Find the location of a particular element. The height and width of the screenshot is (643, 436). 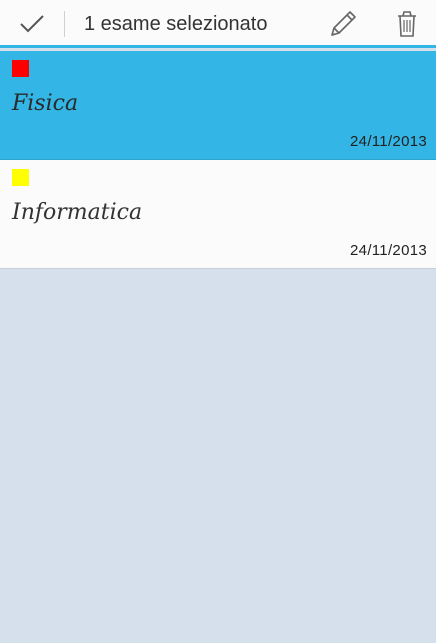

exam-name: Fisica is located at coordinates (45, 103).